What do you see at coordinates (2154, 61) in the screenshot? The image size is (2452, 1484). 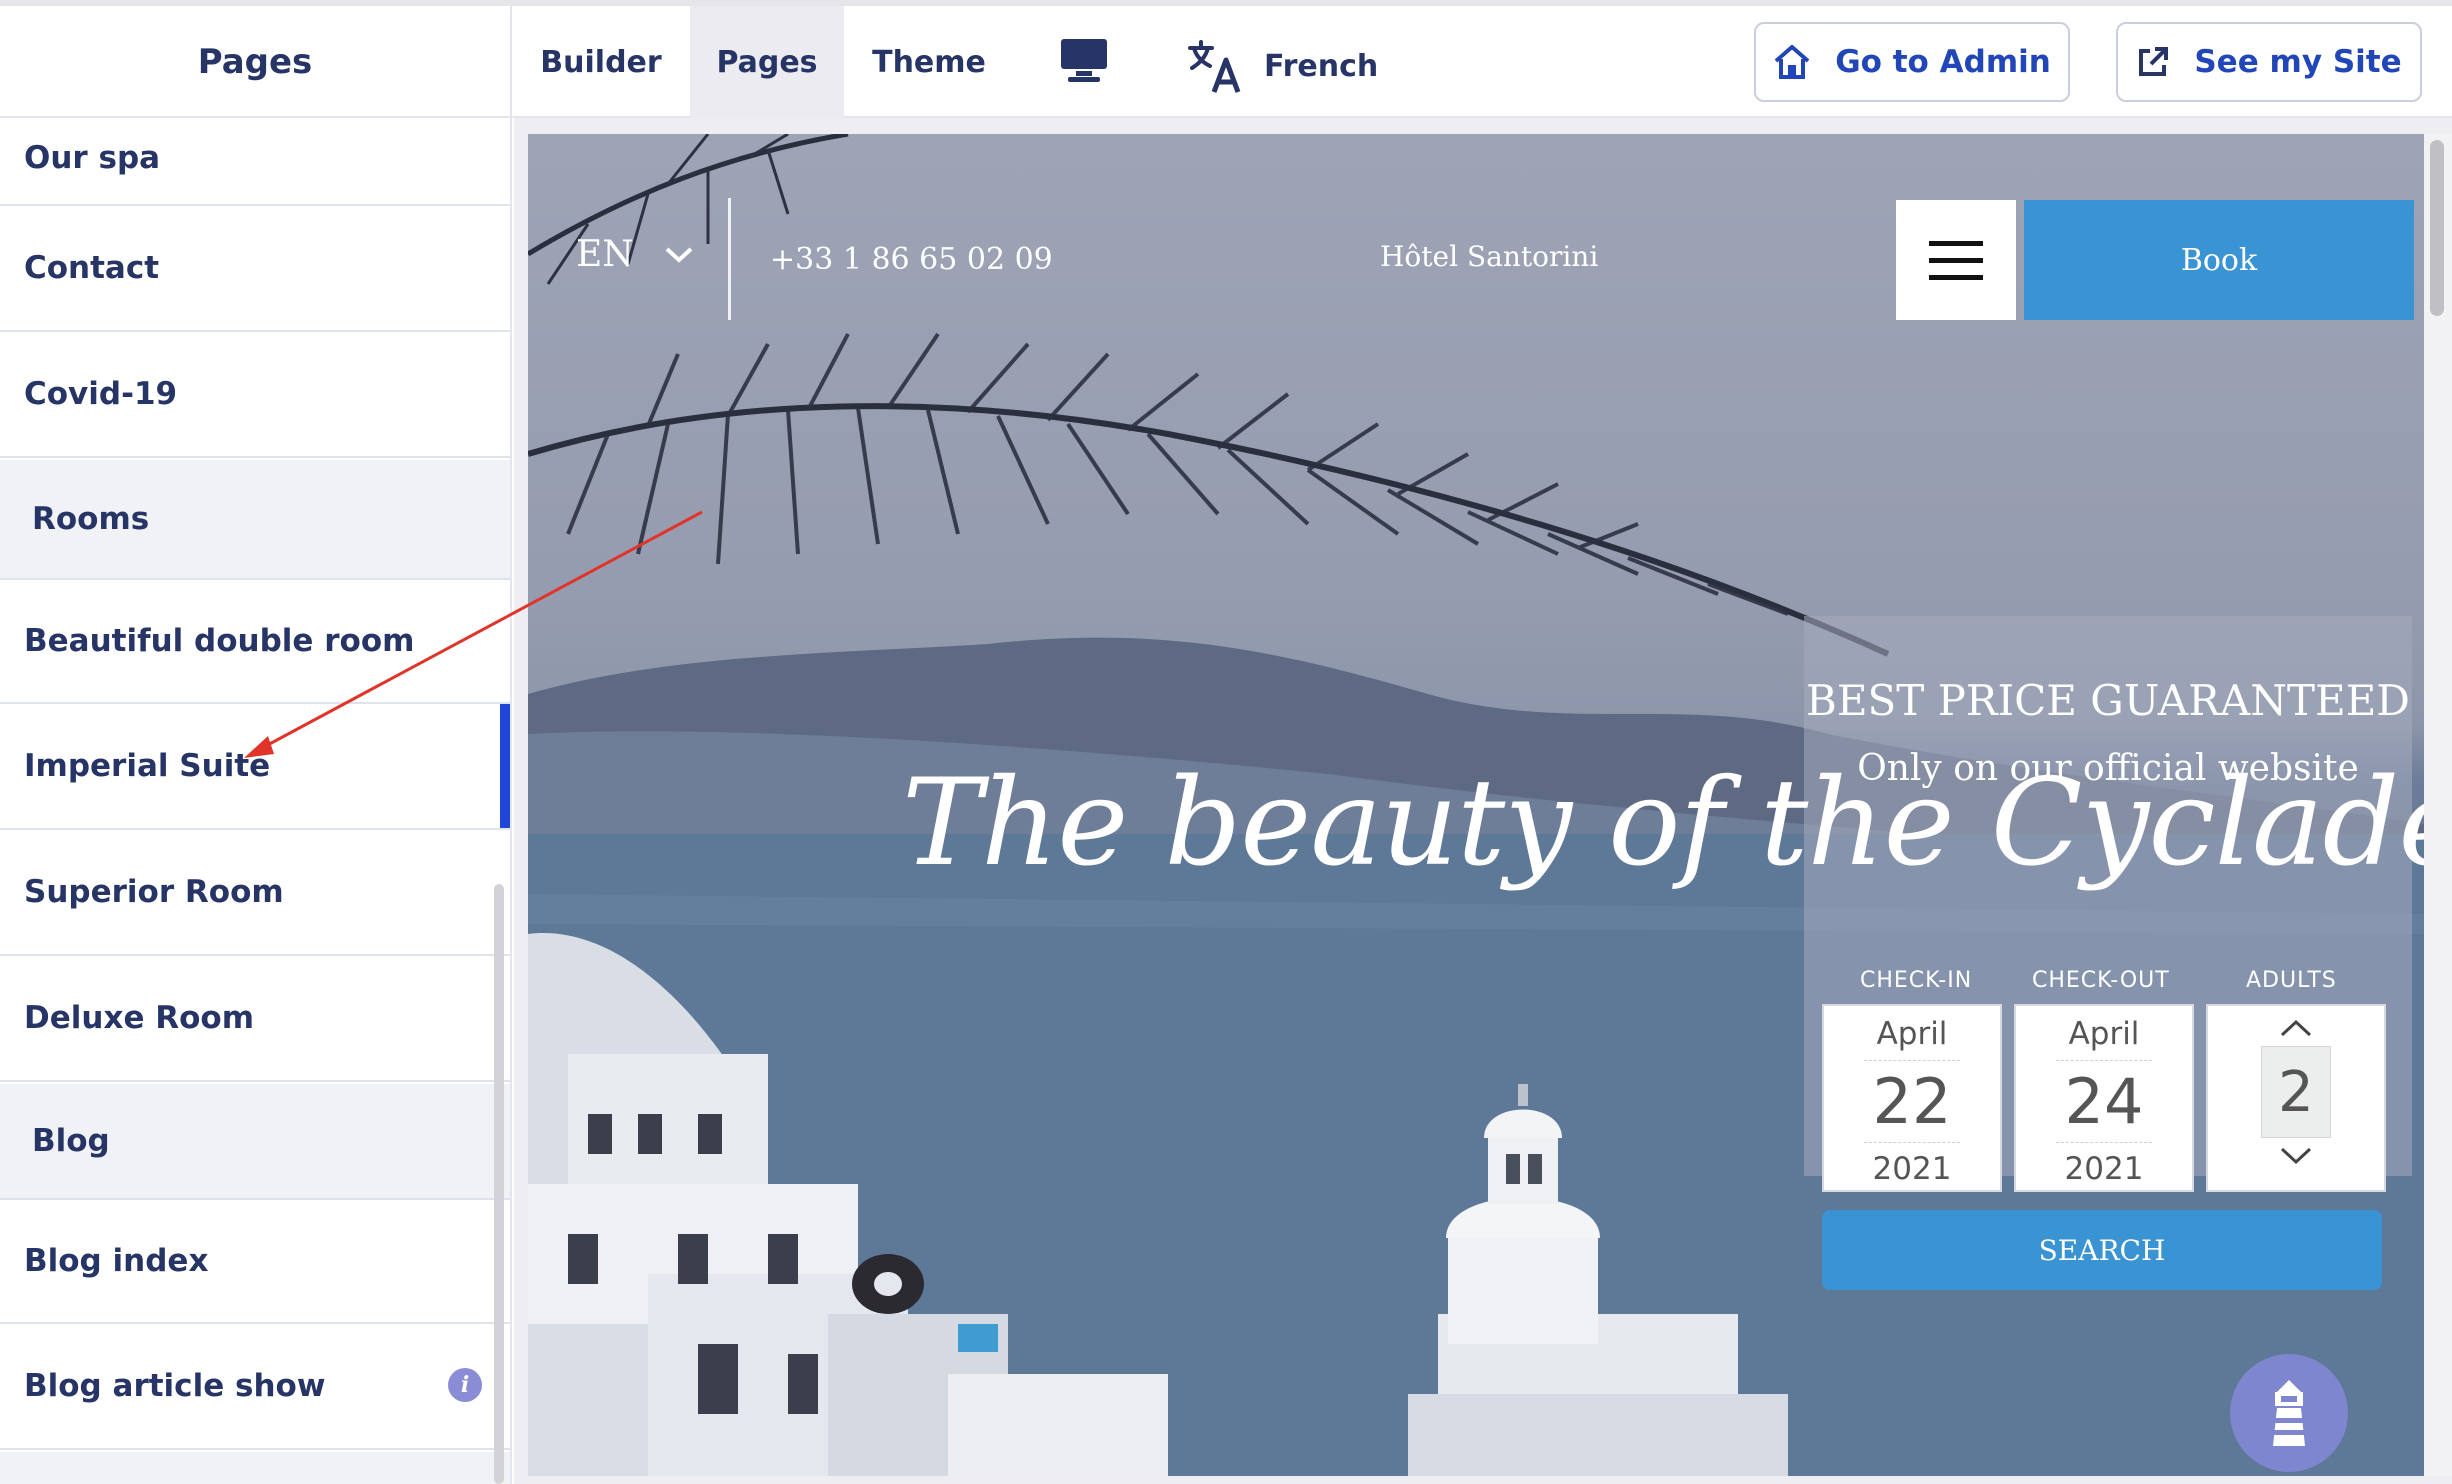 I see `external-link-icon` at bounding box center [2154, 61].